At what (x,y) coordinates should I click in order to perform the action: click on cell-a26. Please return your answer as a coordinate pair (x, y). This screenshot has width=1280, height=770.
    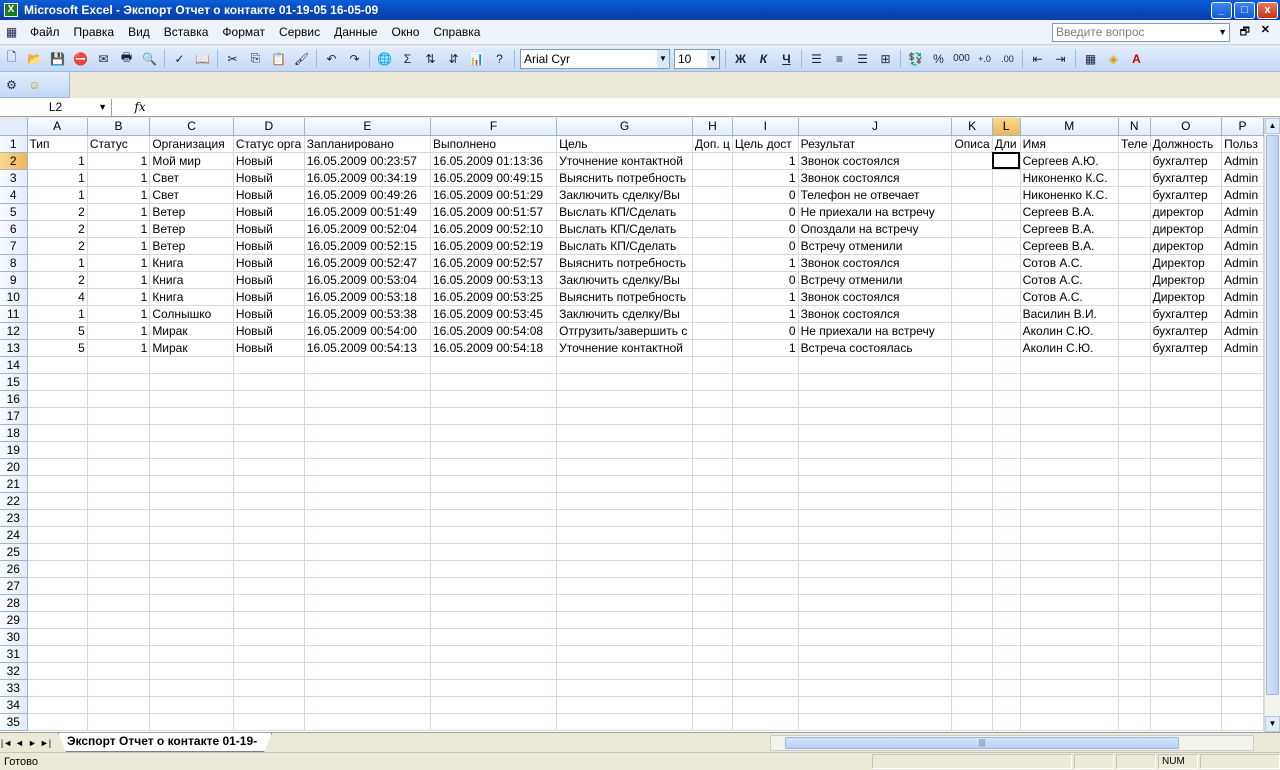
    Looking at the image, I should click on (57, 569).